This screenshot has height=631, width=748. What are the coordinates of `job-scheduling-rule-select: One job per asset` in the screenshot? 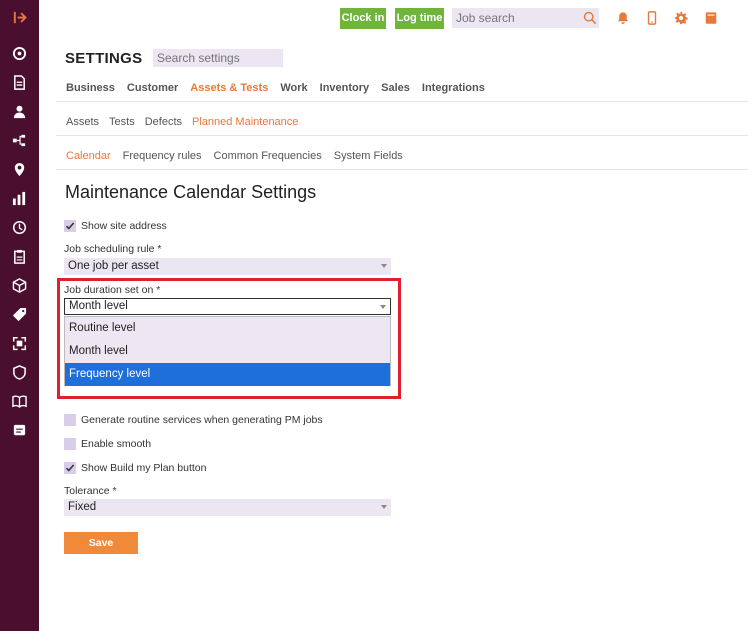 It's located at (227, 266).